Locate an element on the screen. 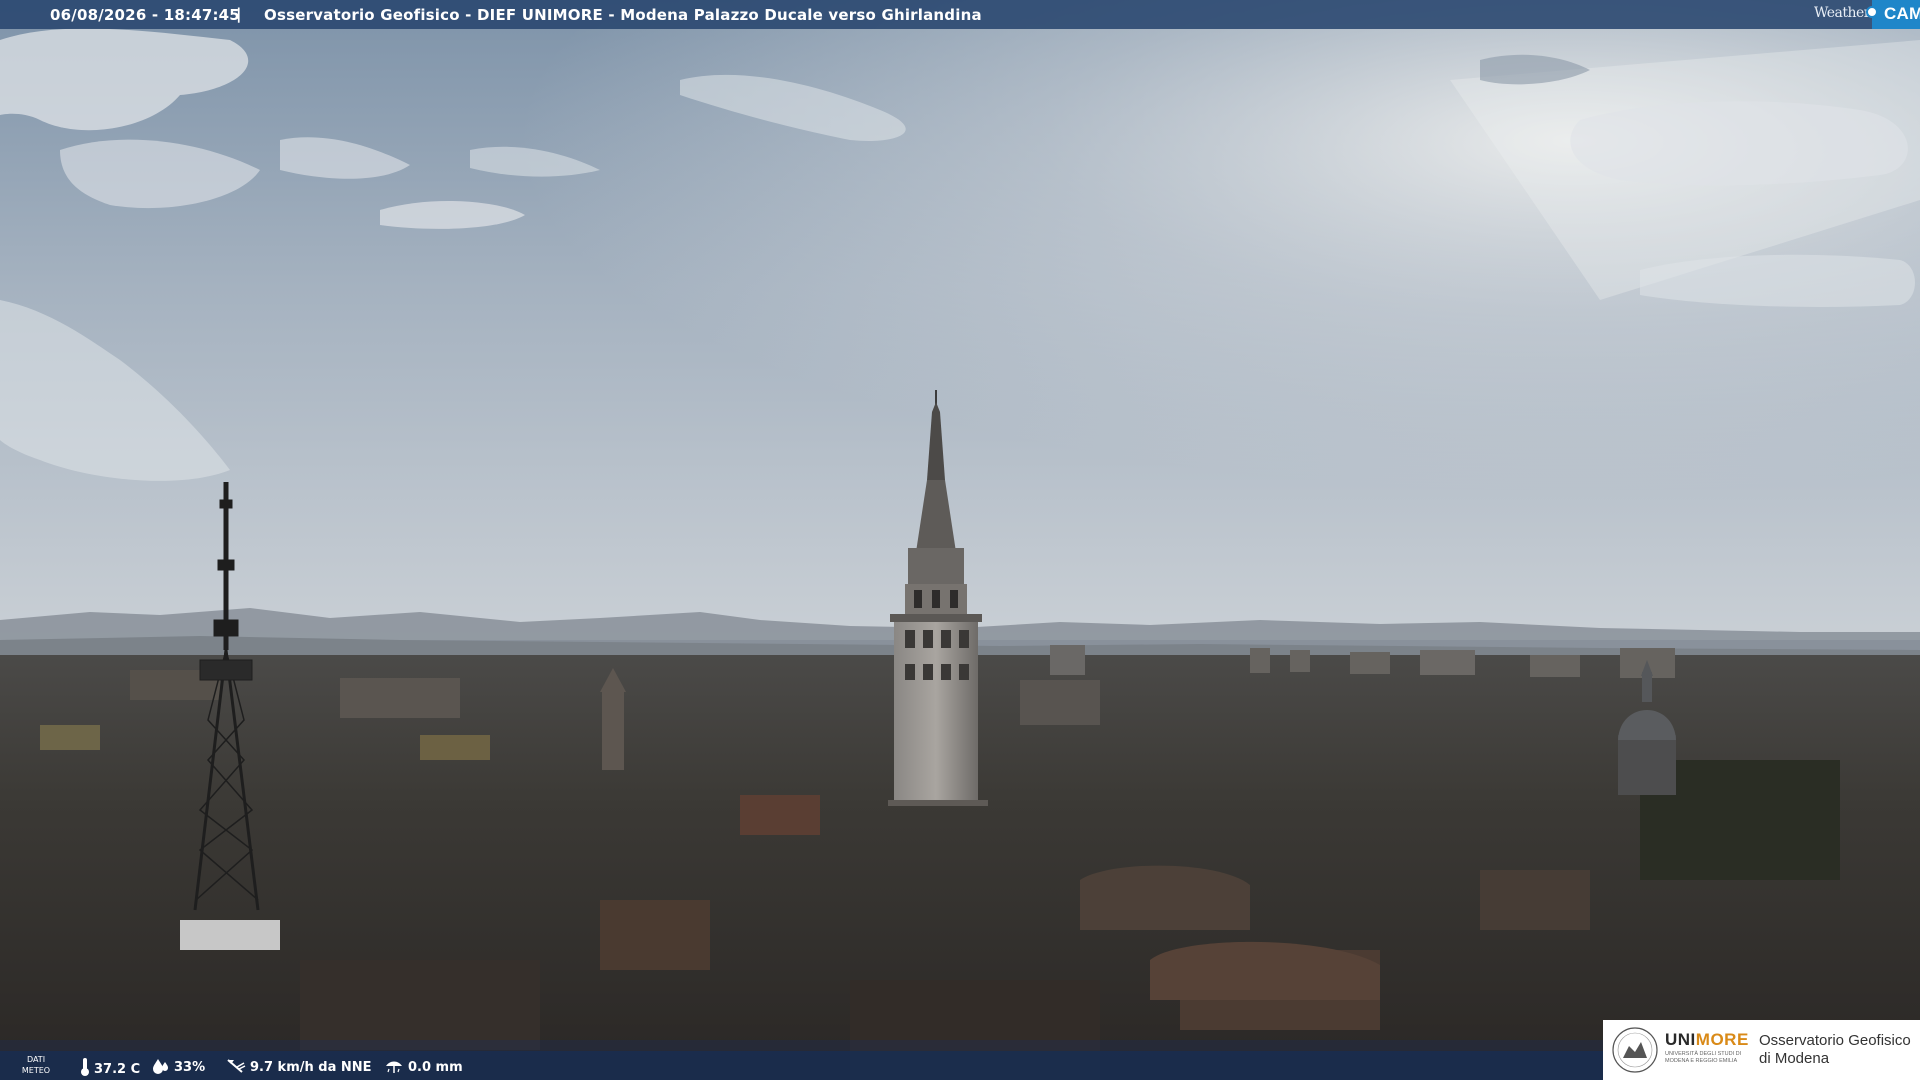  observatory-name-line1: Osservatorio Geofisico is located at coordinates (1835, 1040).